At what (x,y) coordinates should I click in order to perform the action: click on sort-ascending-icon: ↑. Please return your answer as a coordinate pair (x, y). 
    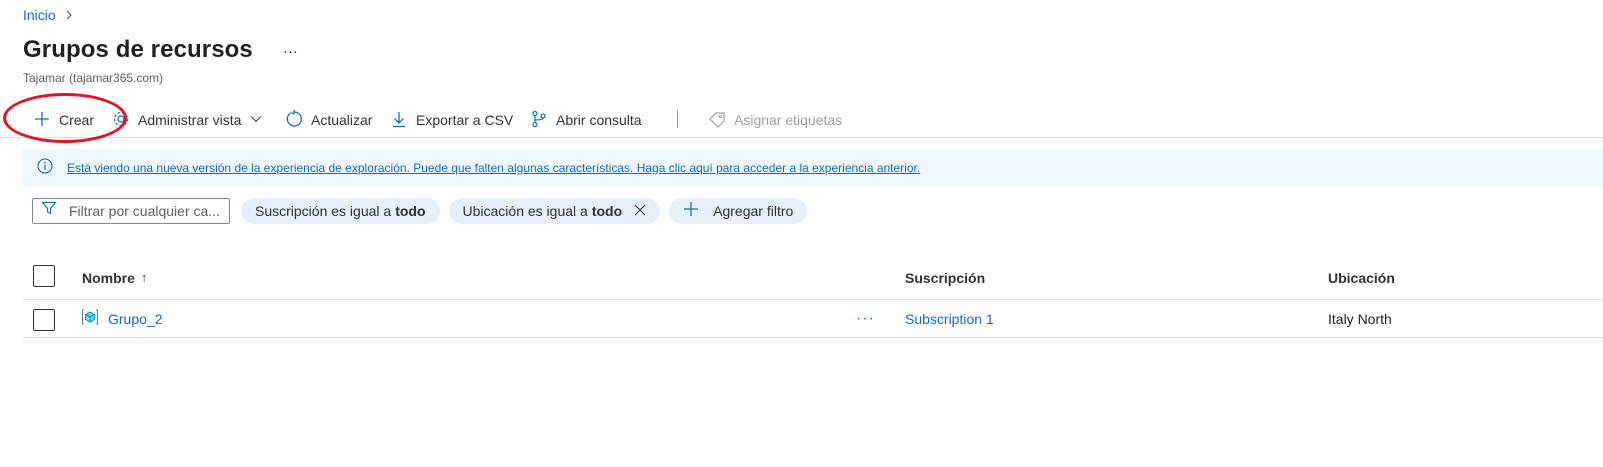
    Looking at the image, I should click on (144, 277).